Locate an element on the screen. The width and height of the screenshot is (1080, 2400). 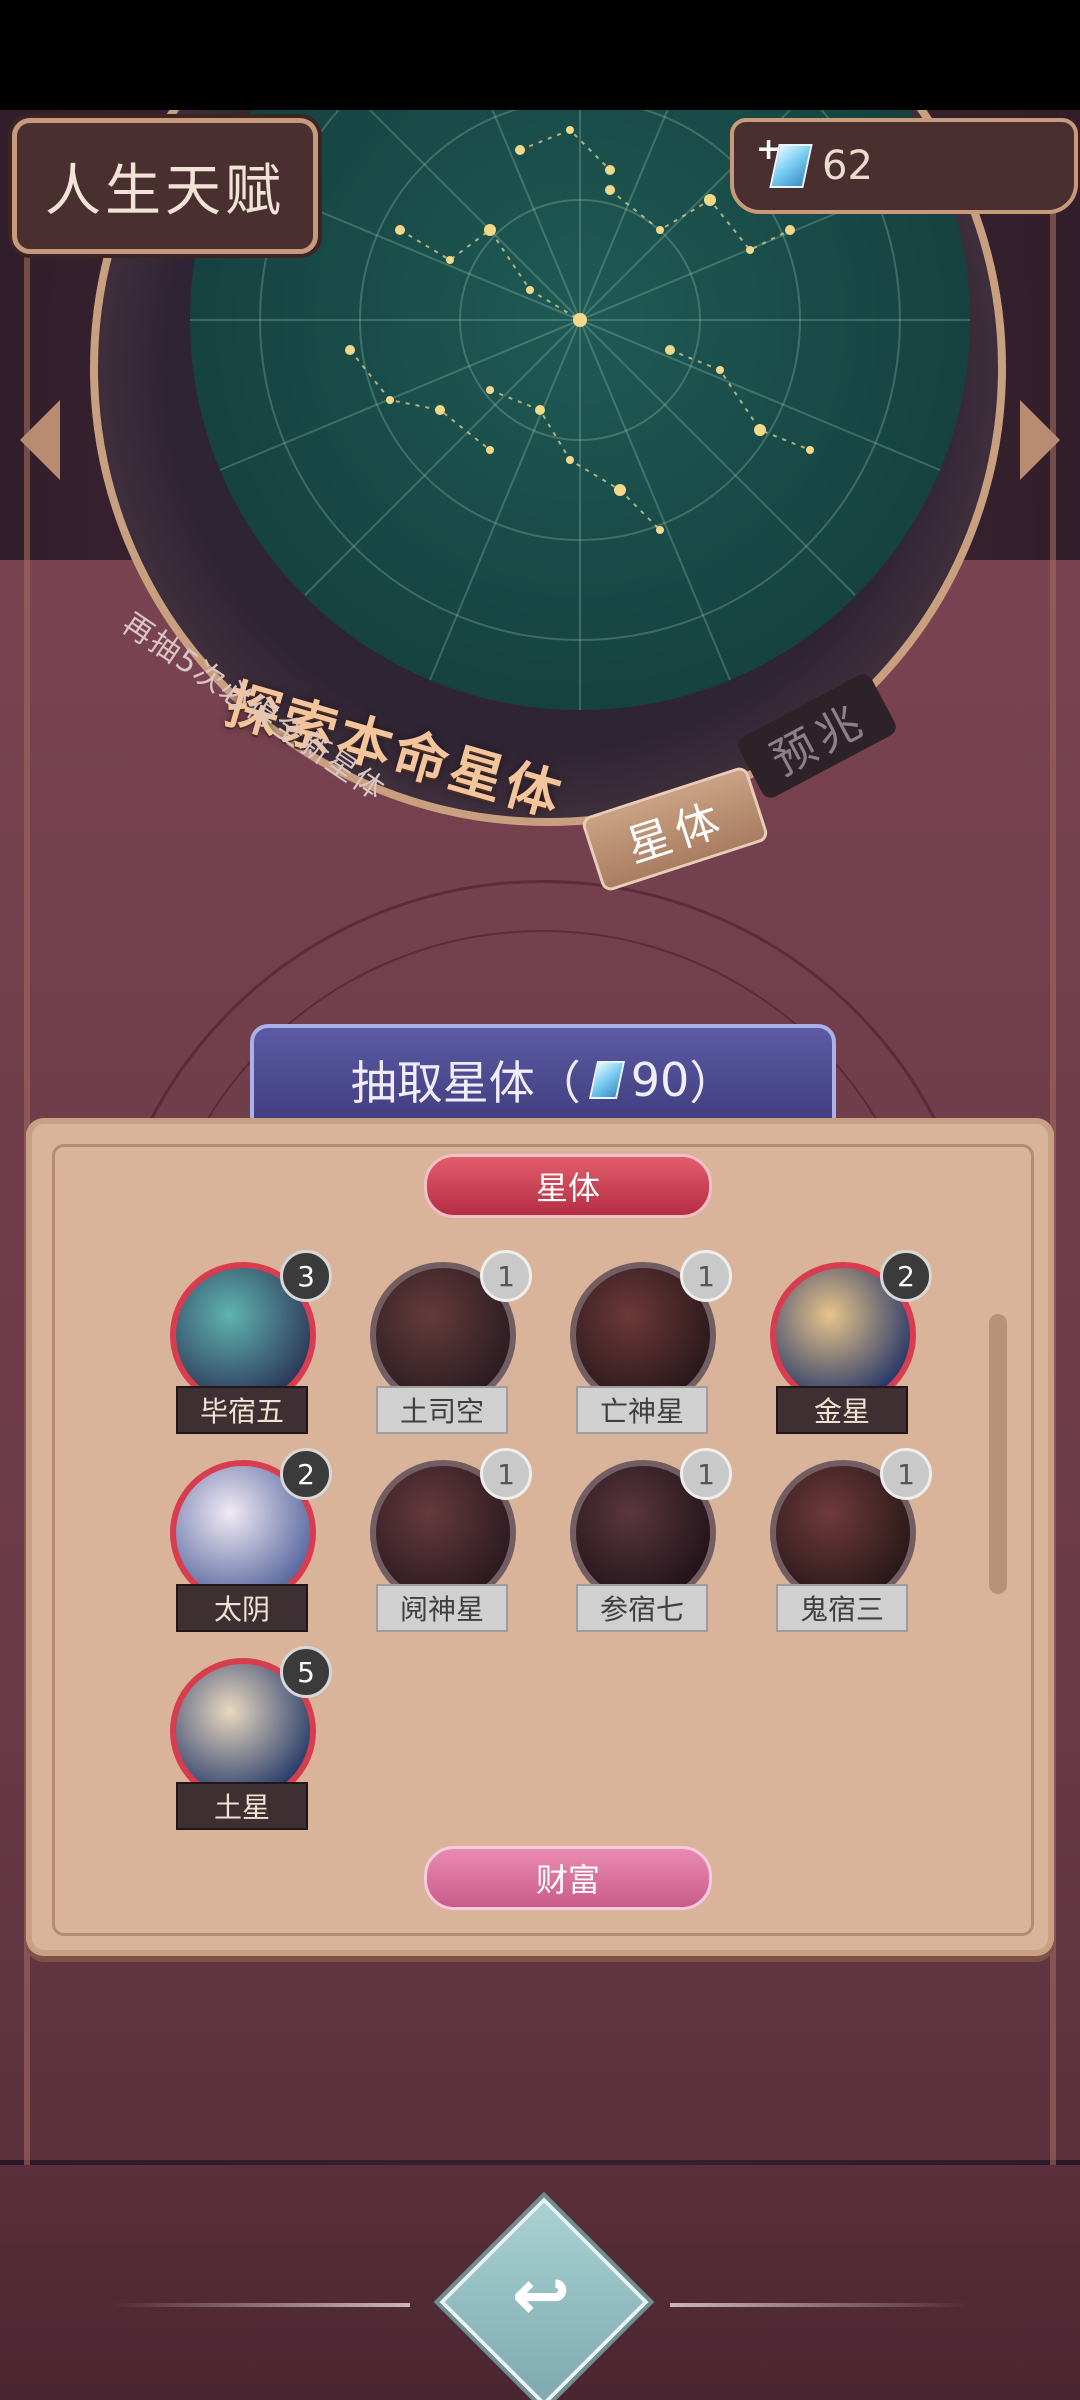
card-name: 金星 is located at coordinates (842, 1410).